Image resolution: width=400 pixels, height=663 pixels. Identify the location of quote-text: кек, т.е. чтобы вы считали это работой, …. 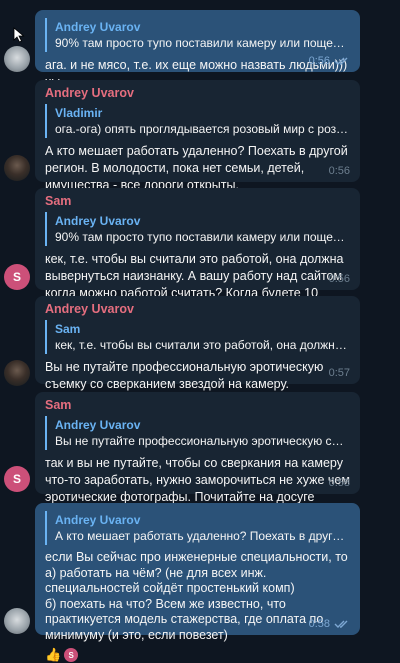
(202, 345).